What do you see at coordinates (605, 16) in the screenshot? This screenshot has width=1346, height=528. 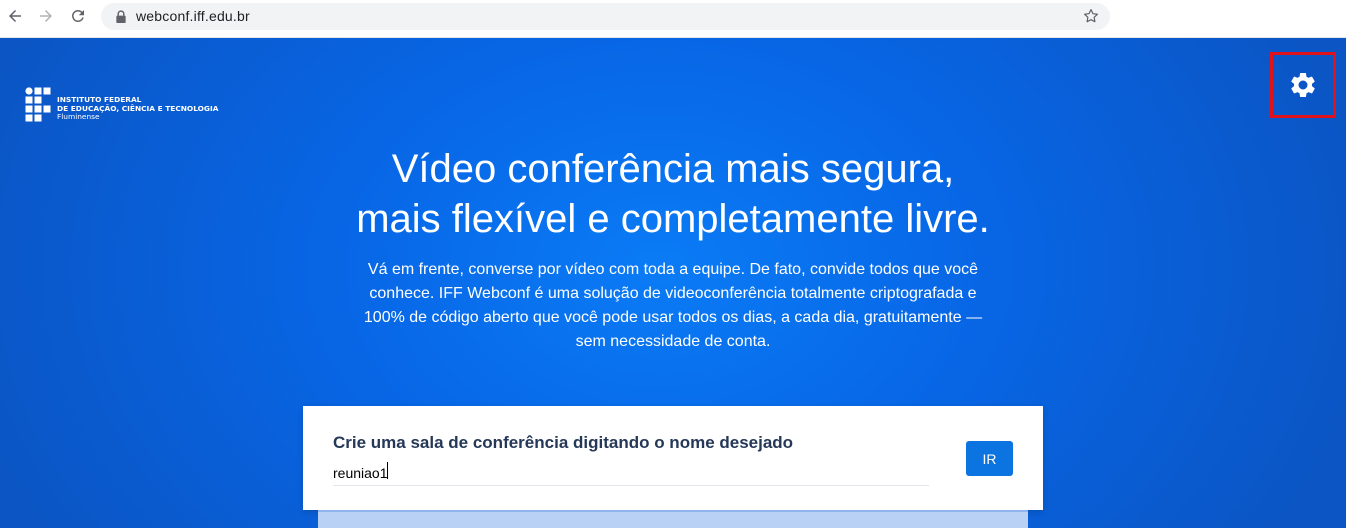 I see `address-bar: webconf.iff.edu.br` at bounding box center [605, 16].